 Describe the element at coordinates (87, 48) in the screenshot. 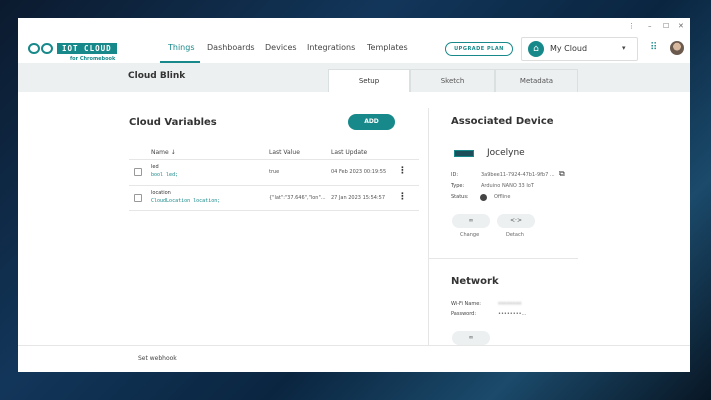

I see `logo-text: IOT CLOUD` at that location.